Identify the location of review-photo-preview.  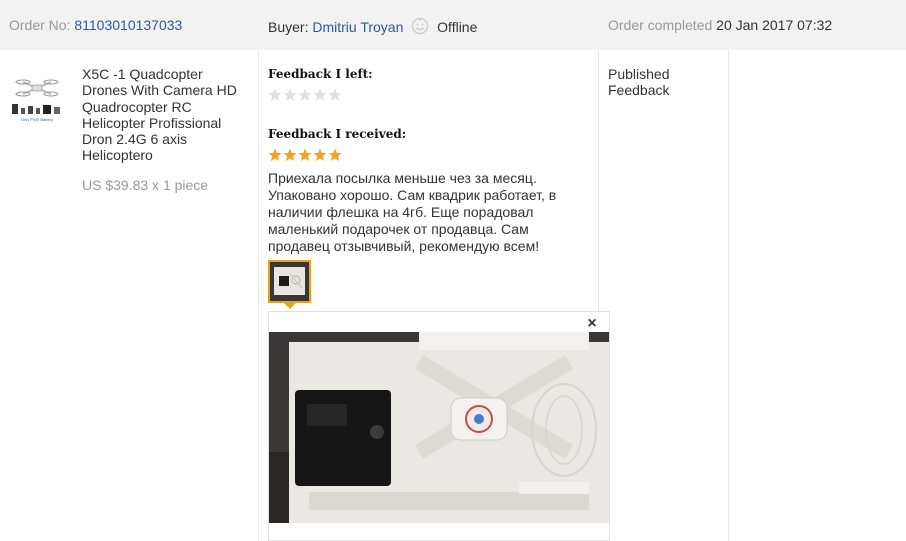
(439, 427).